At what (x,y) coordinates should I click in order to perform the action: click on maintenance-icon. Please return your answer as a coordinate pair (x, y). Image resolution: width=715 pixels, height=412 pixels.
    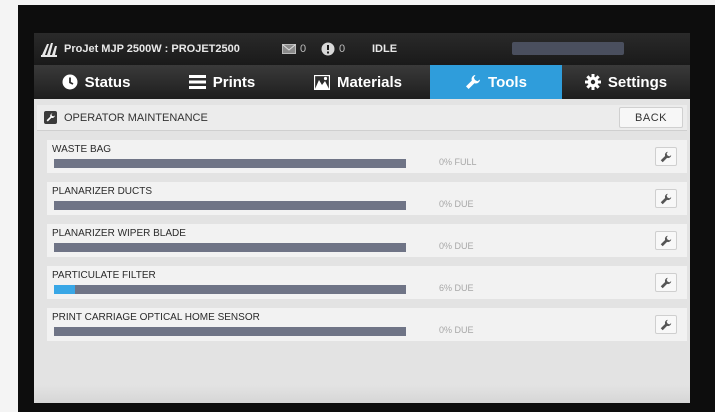
    Looking at the image, I should click on (50, 117).